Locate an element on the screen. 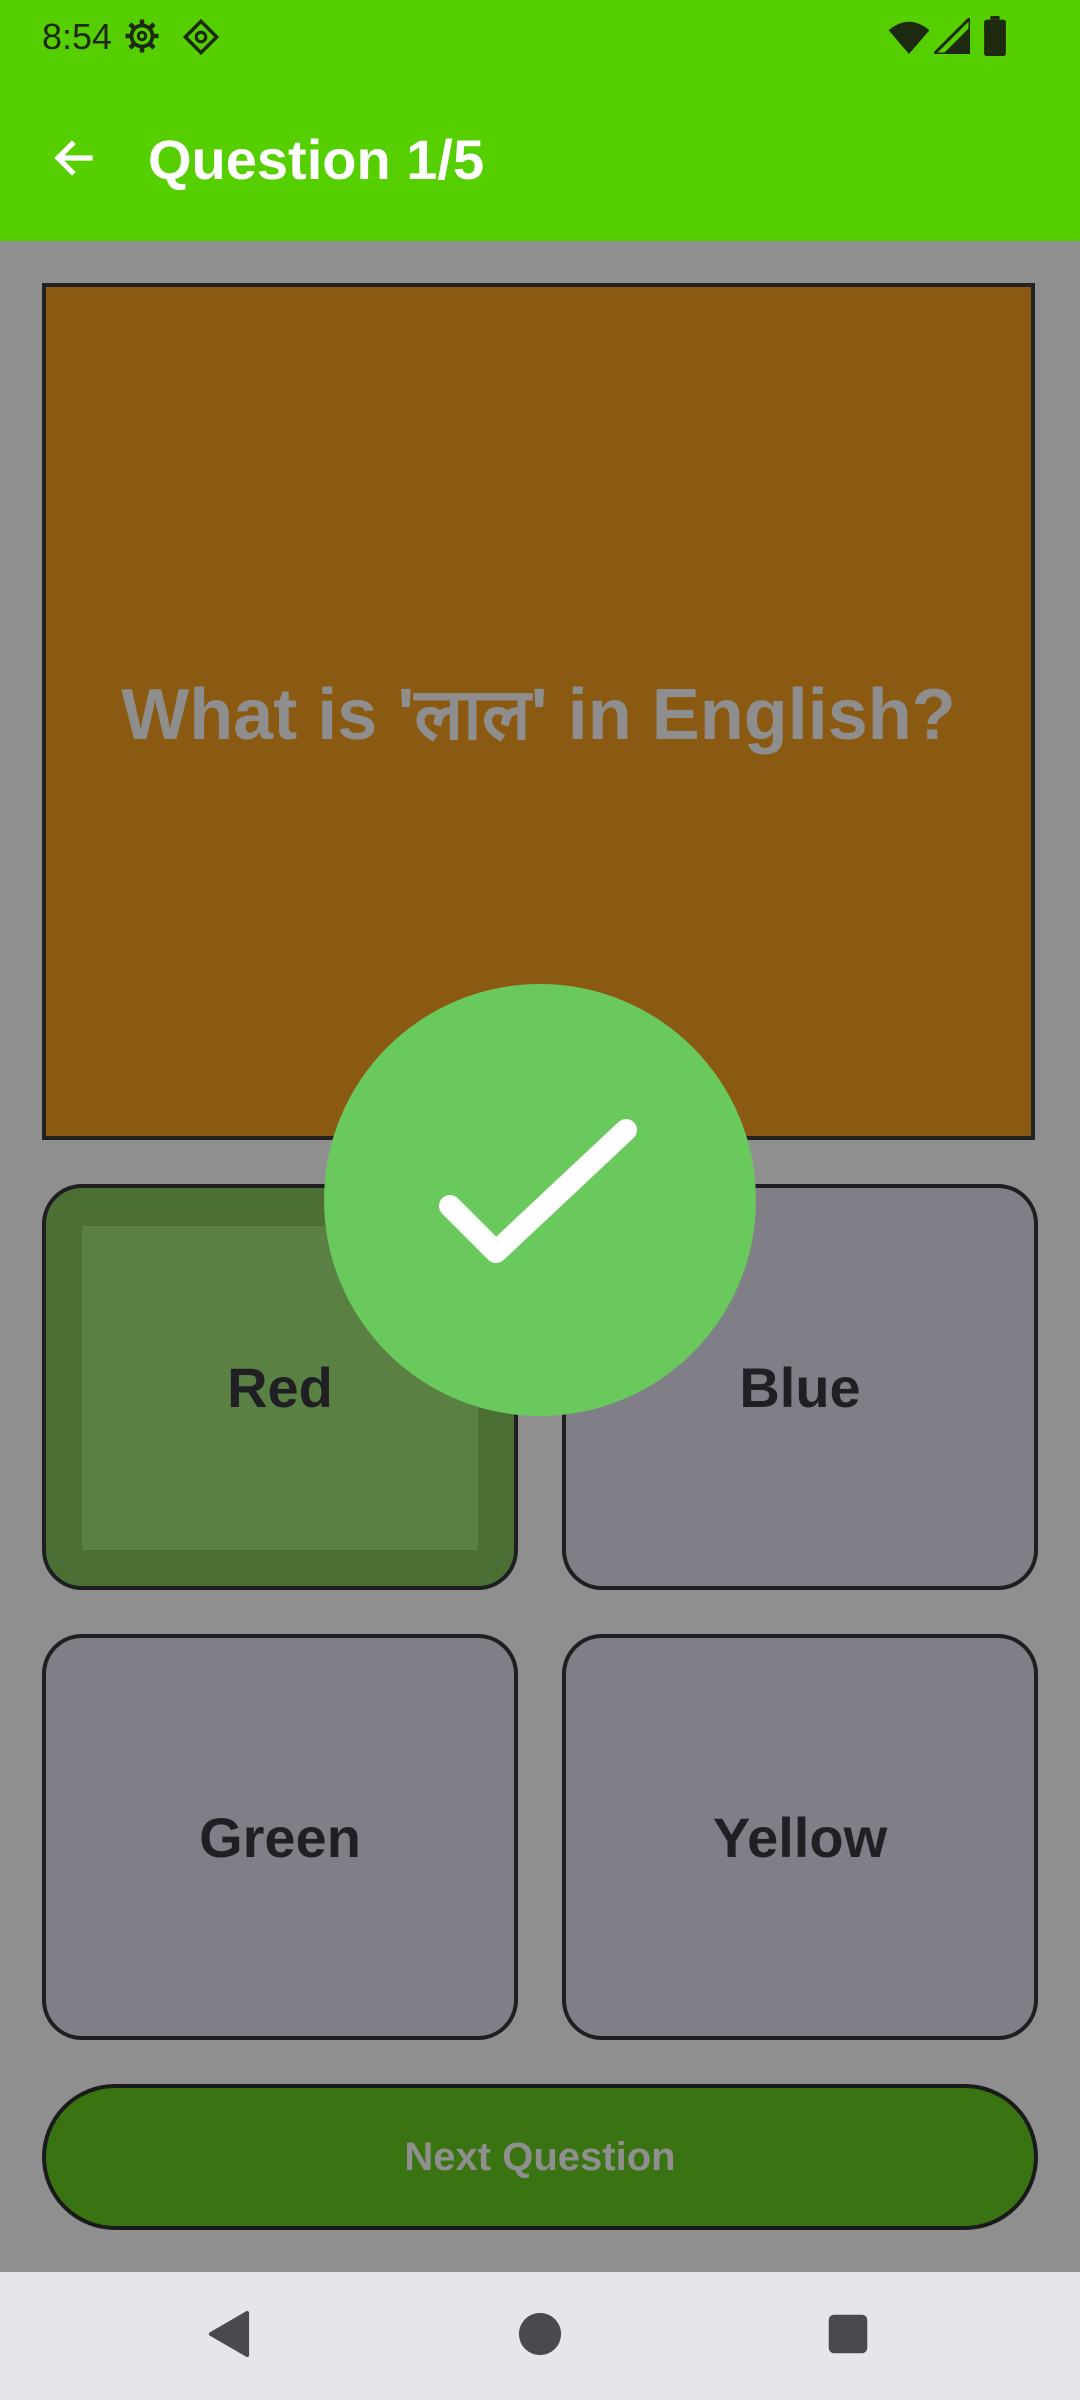  check-icon is located at coordinates (540, 1200).